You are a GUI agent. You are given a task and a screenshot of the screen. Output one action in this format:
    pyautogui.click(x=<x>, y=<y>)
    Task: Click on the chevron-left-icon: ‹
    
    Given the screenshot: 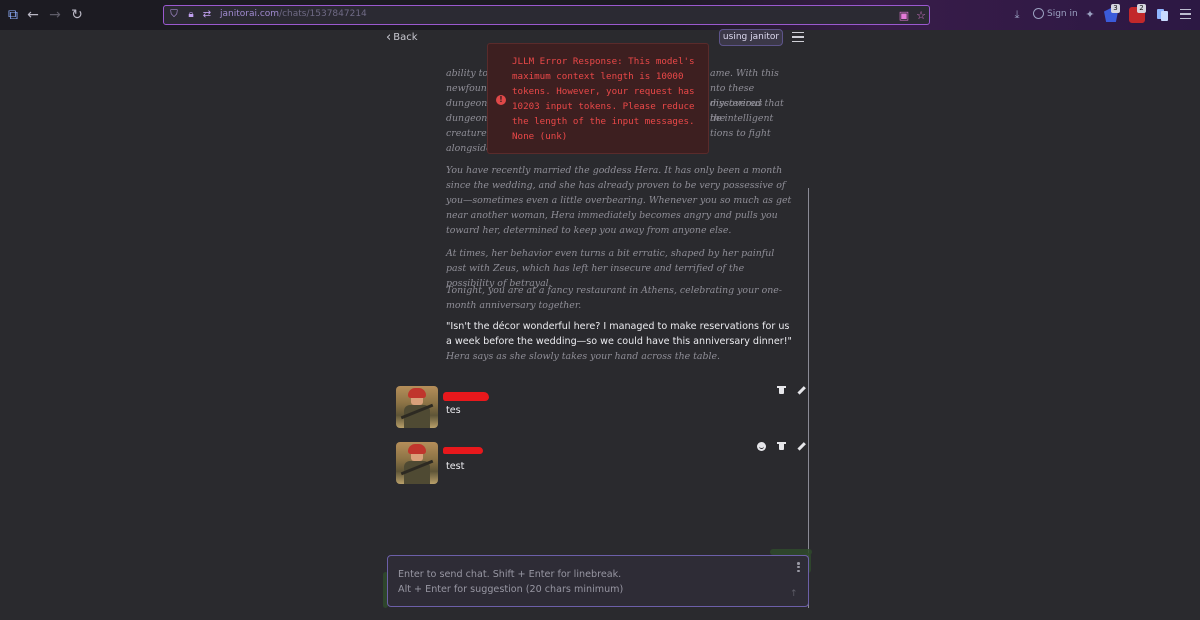 What is the action you would take?
    pyautogui.click(x=389, y=37)
    